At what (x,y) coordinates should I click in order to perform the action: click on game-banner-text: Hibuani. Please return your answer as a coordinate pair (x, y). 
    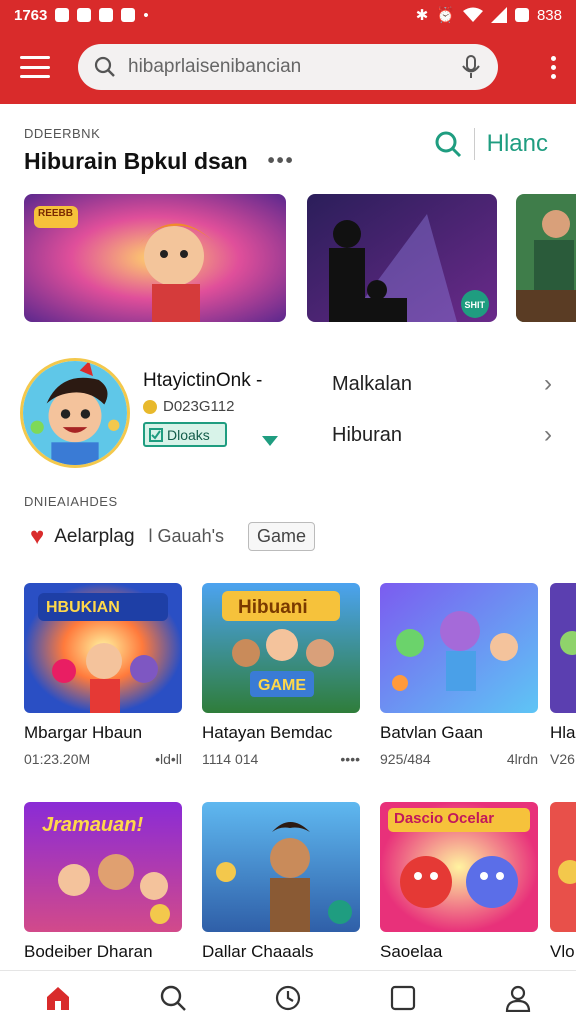
    Looking at the image, I should click on (273, 607).